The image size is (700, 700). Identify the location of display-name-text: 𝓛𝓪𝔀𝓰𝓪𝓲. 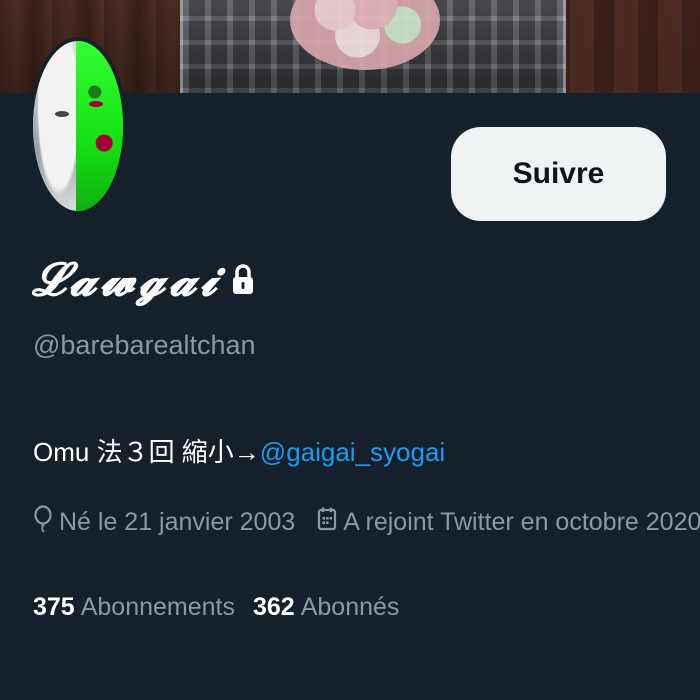
(126, 279).